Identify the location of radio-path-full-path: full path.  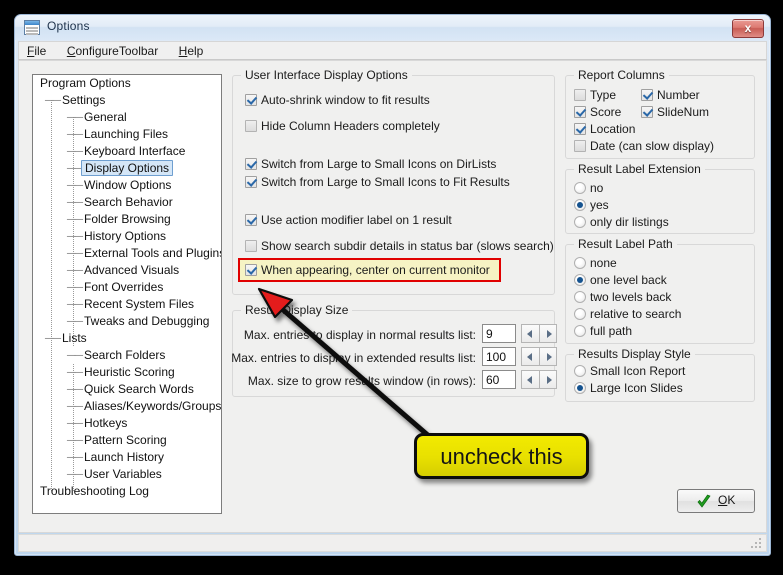
(603, 331).